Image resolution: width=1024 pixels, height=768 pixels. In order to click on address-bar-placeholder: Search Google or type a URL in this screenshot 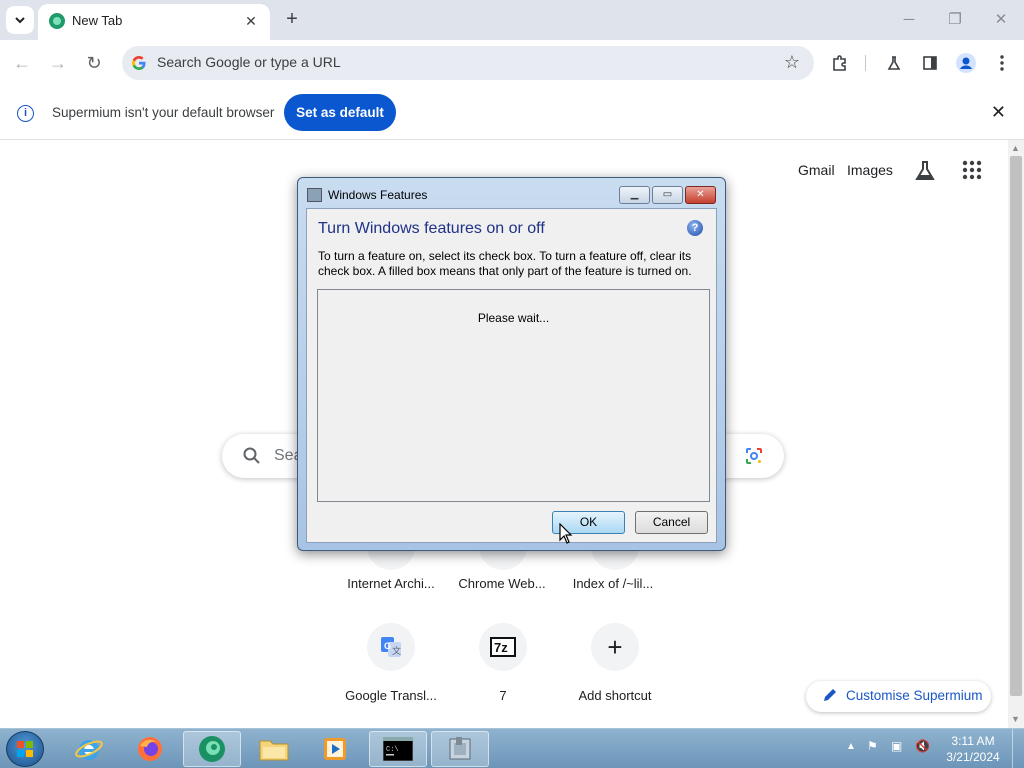, I will do `click(249, 62)`.